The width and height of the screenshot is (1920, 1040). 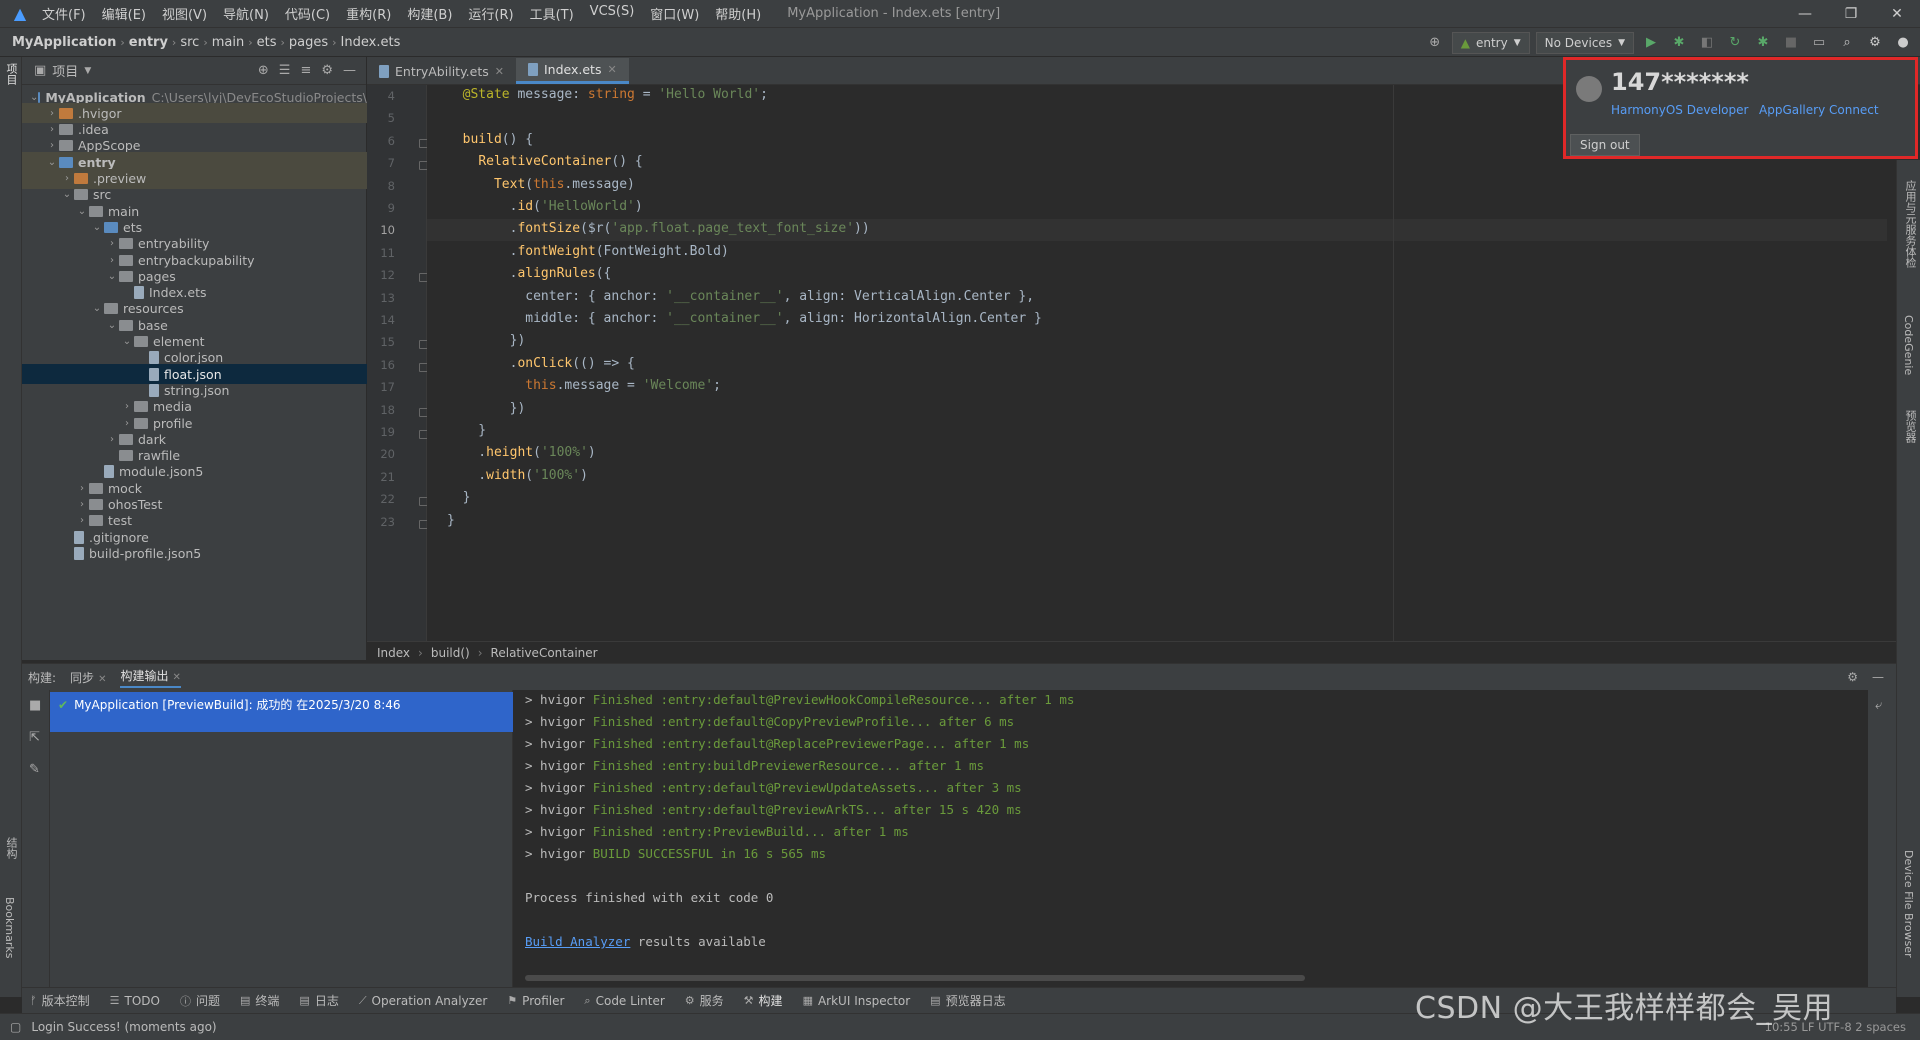 What do you see at coordinates (1819, 43) in the screenshot?
I see `device-manager-icon: ▭` at bounding box center [1819, 43].